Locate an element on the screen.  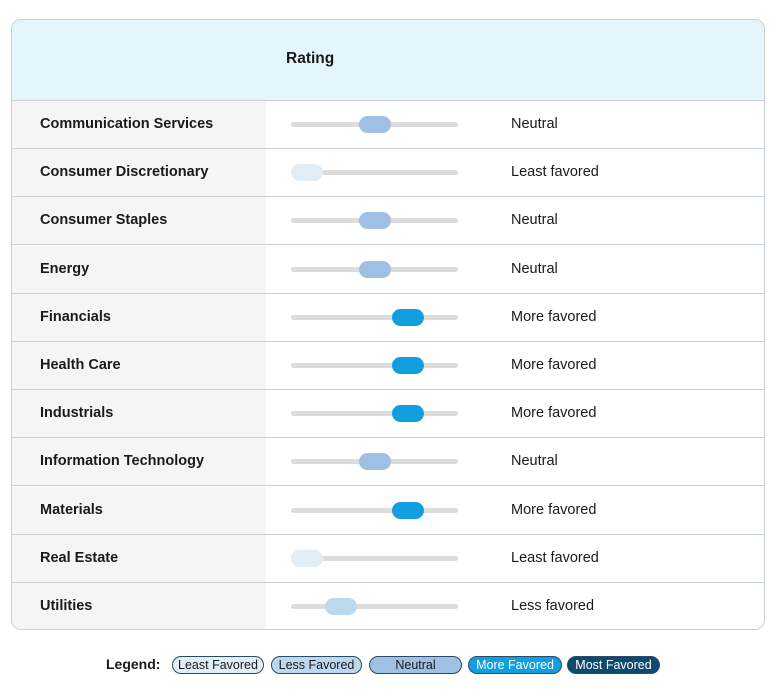
sector-label: Health Care is located at coordinates (80, 365).